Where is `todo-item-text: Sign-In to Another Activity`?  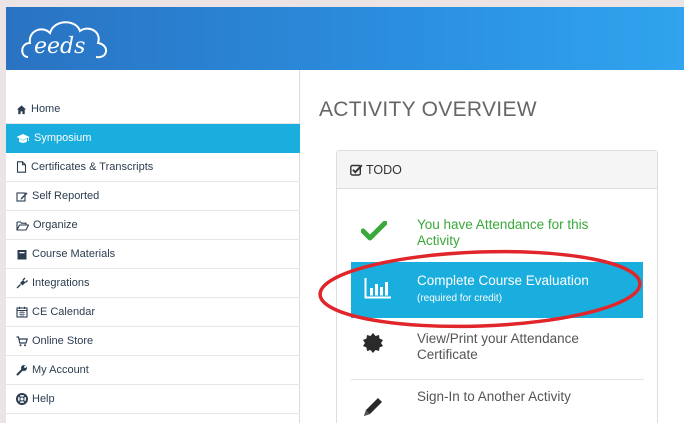 todo-item-text: Sign-In to Another Activity is located at coordinates (494, 396).